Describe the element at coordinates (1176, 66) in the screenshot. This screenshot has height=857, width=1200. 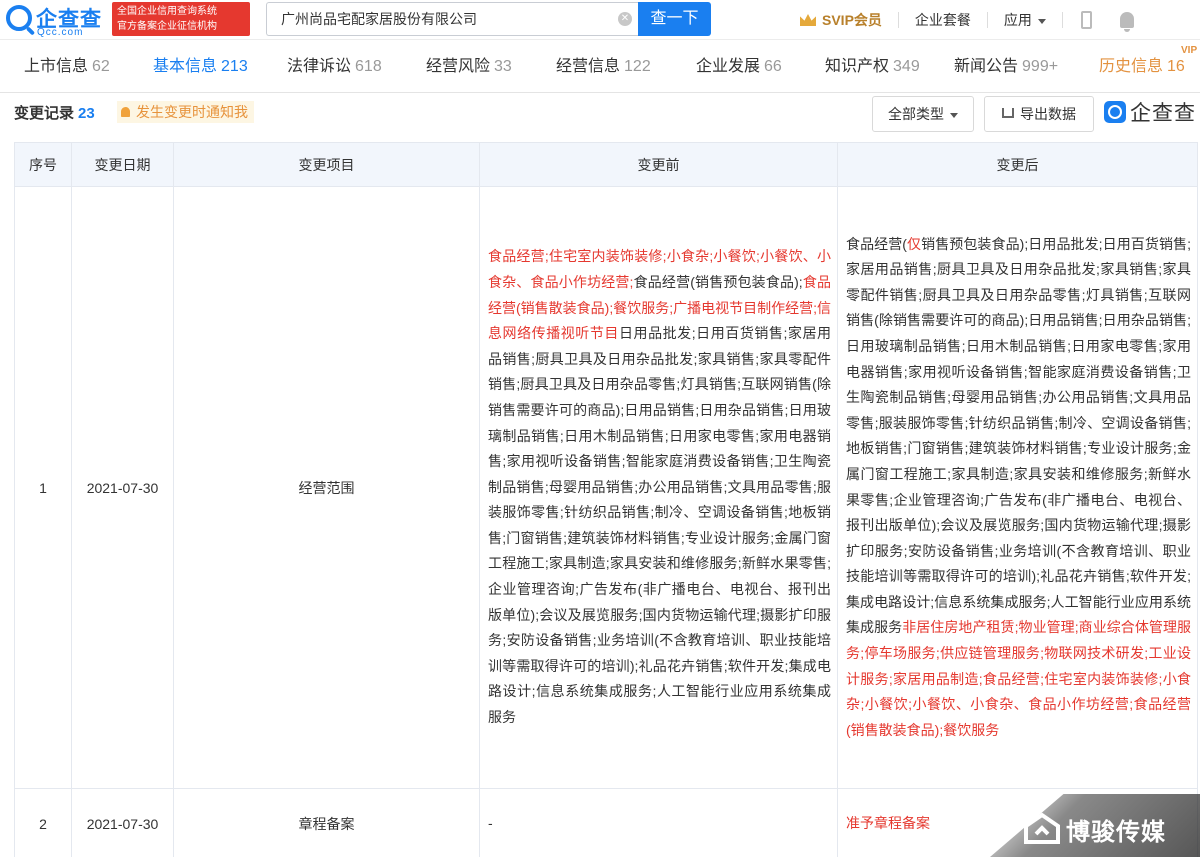
I see `tab-count: 16` at that location.